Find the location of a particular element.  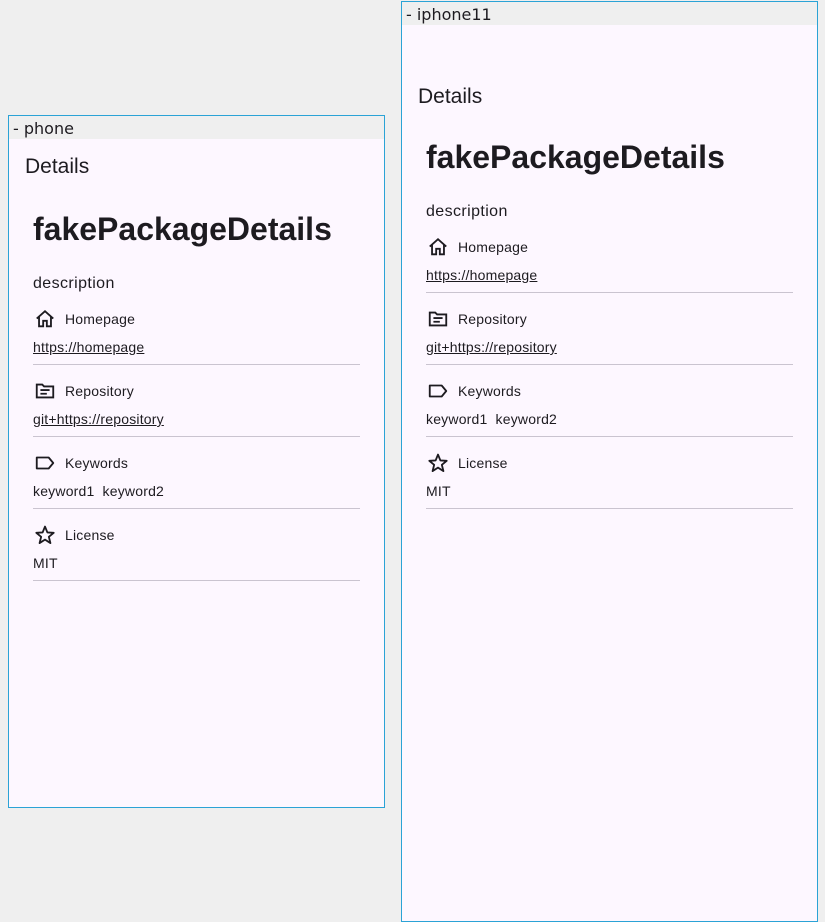

frame-label-iphone11: - iphone11 is located at coordinates (609, 13).